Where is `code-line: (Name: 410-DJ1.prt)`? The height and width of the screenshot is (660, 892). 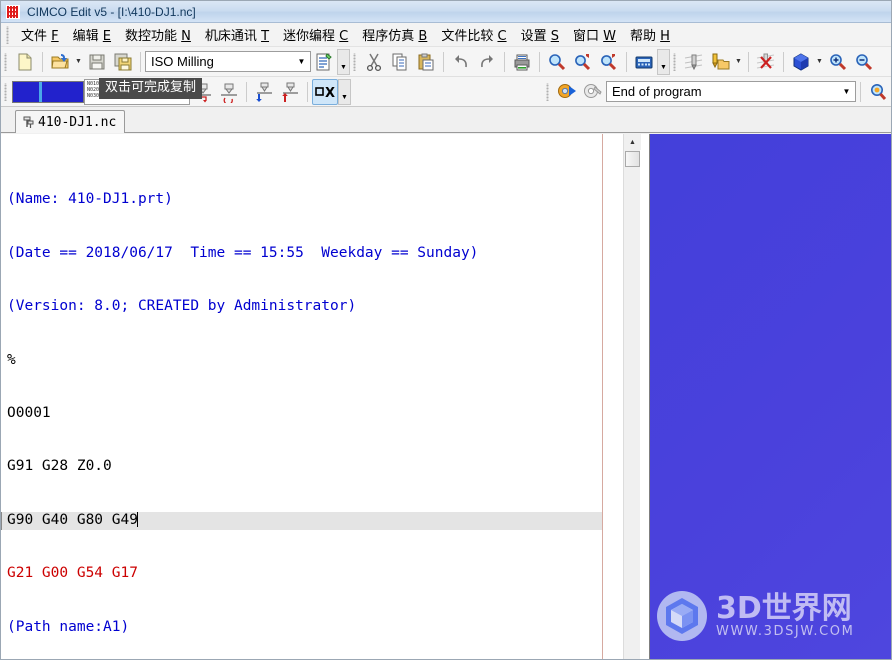 code-line: (Name: 410-DJ1.prt) is located at coordinates (301, 200).